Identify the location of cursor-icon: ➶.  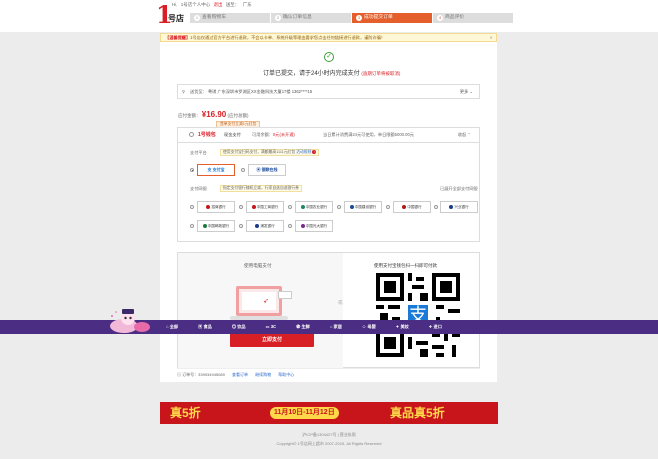
(266, 301).